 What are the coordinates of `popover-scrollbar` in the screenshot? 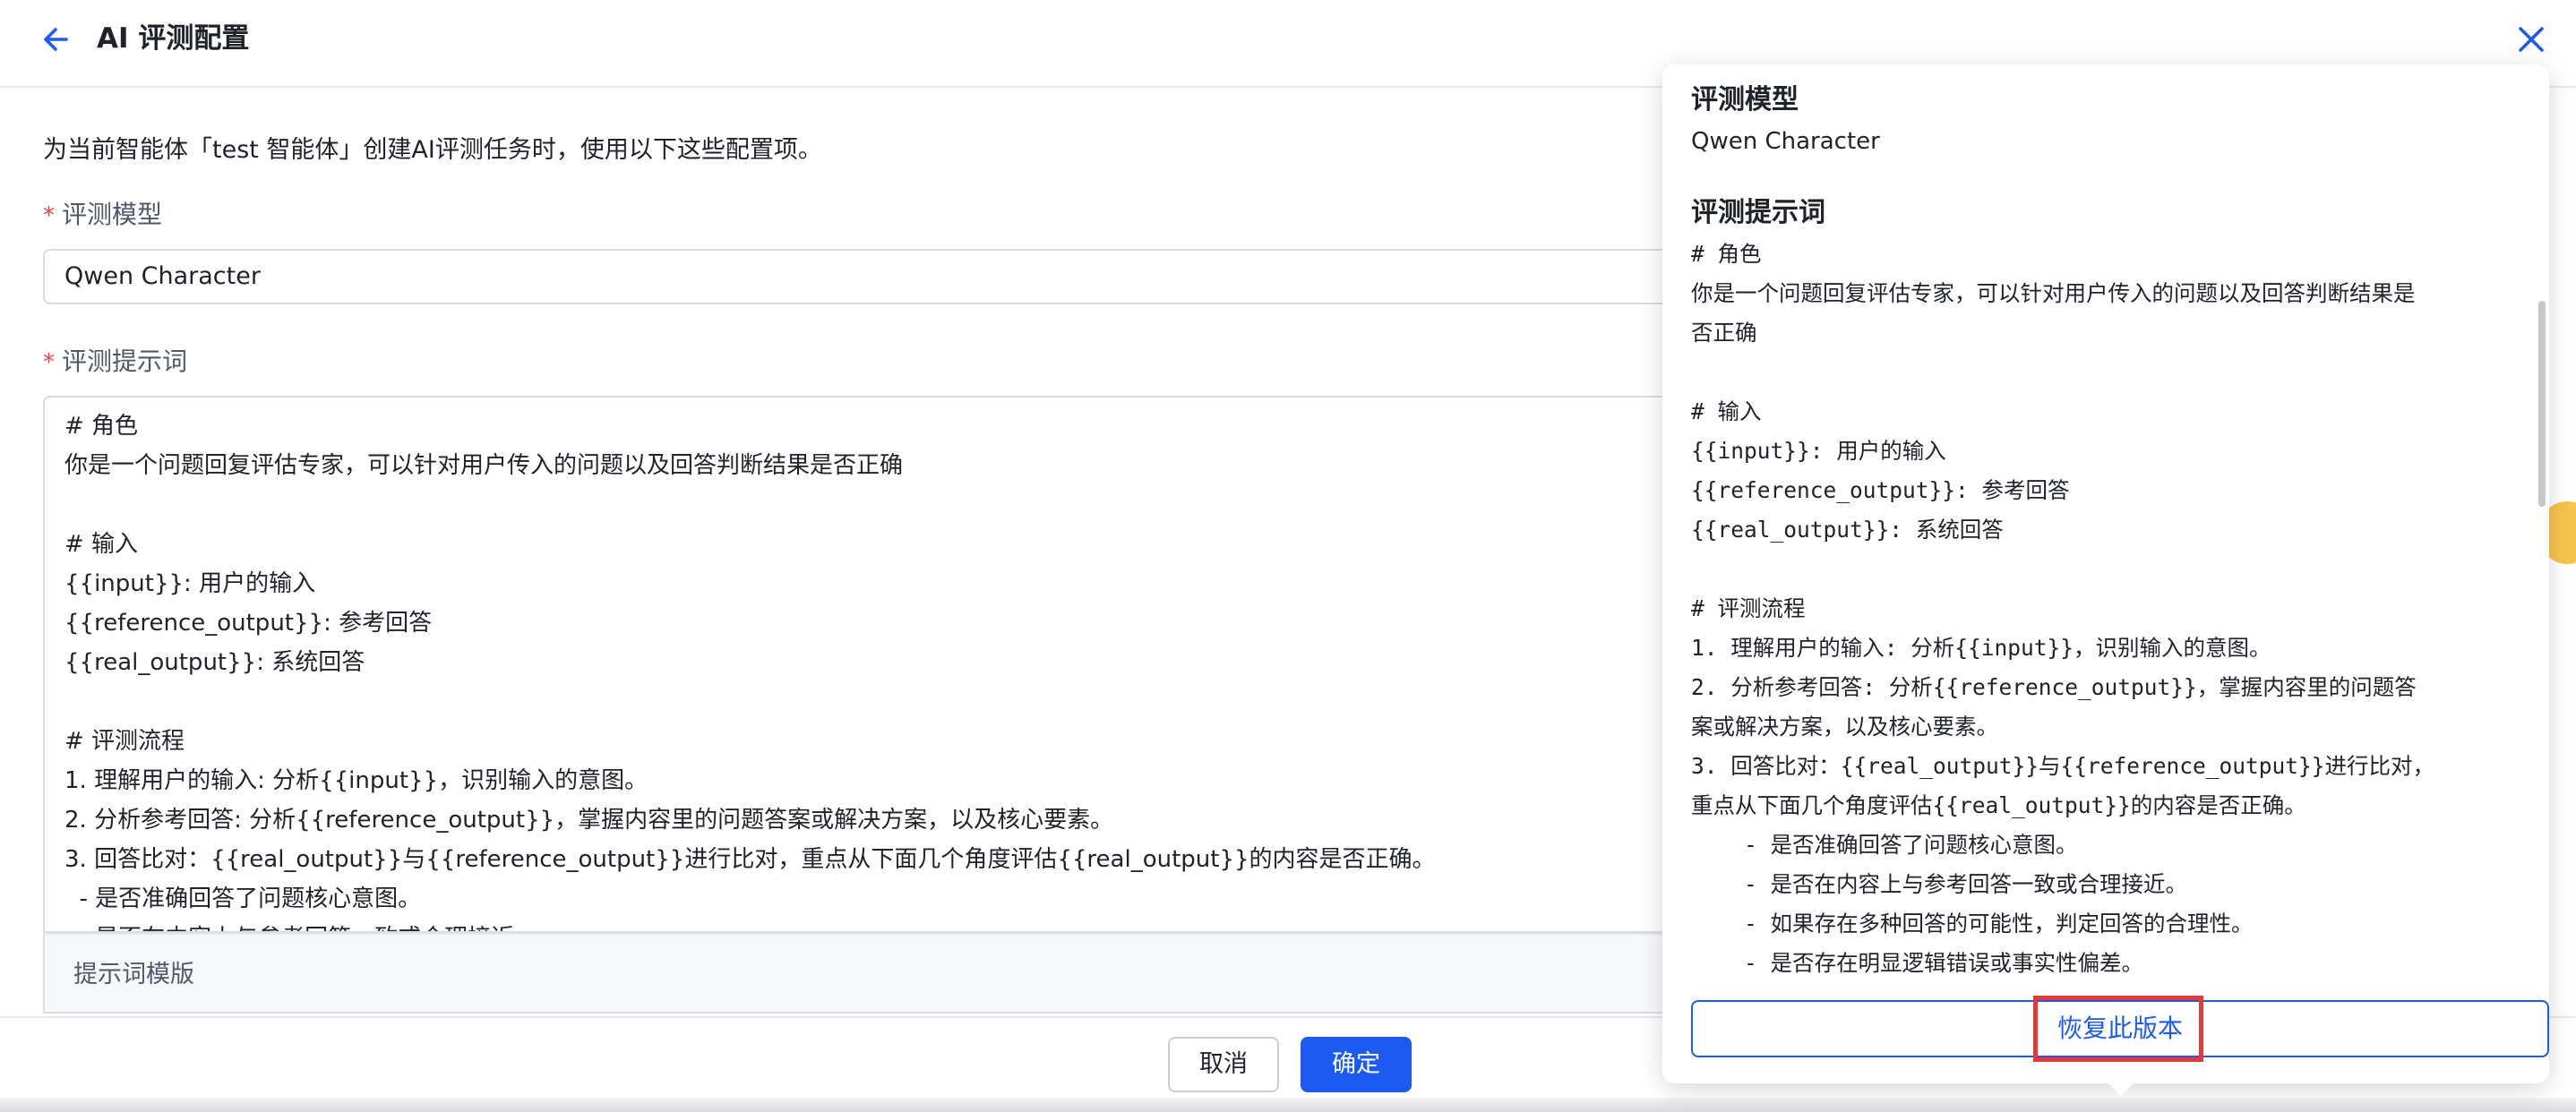 It's located at (2542, 635).